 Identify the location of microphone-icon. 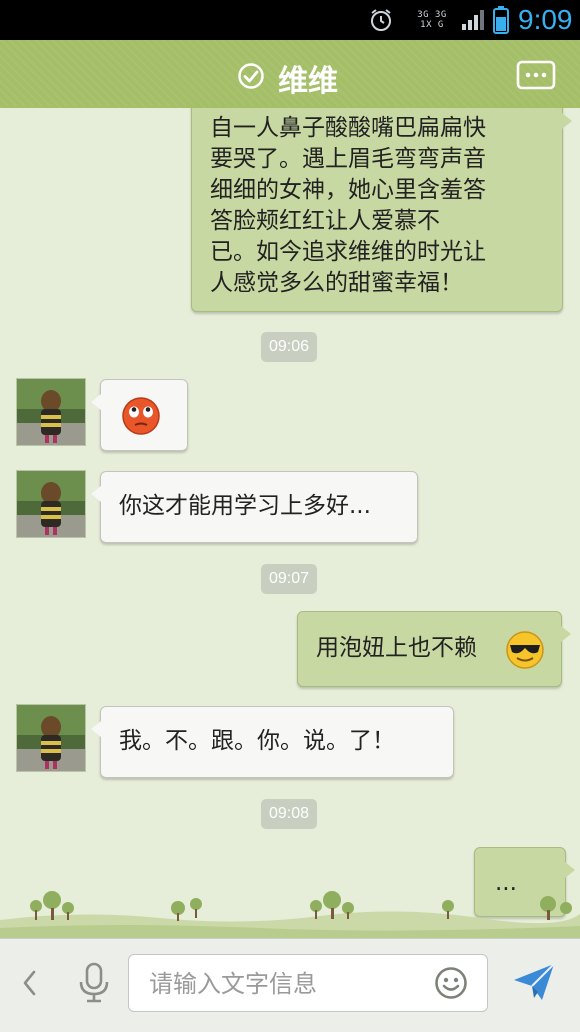
(94, 982).